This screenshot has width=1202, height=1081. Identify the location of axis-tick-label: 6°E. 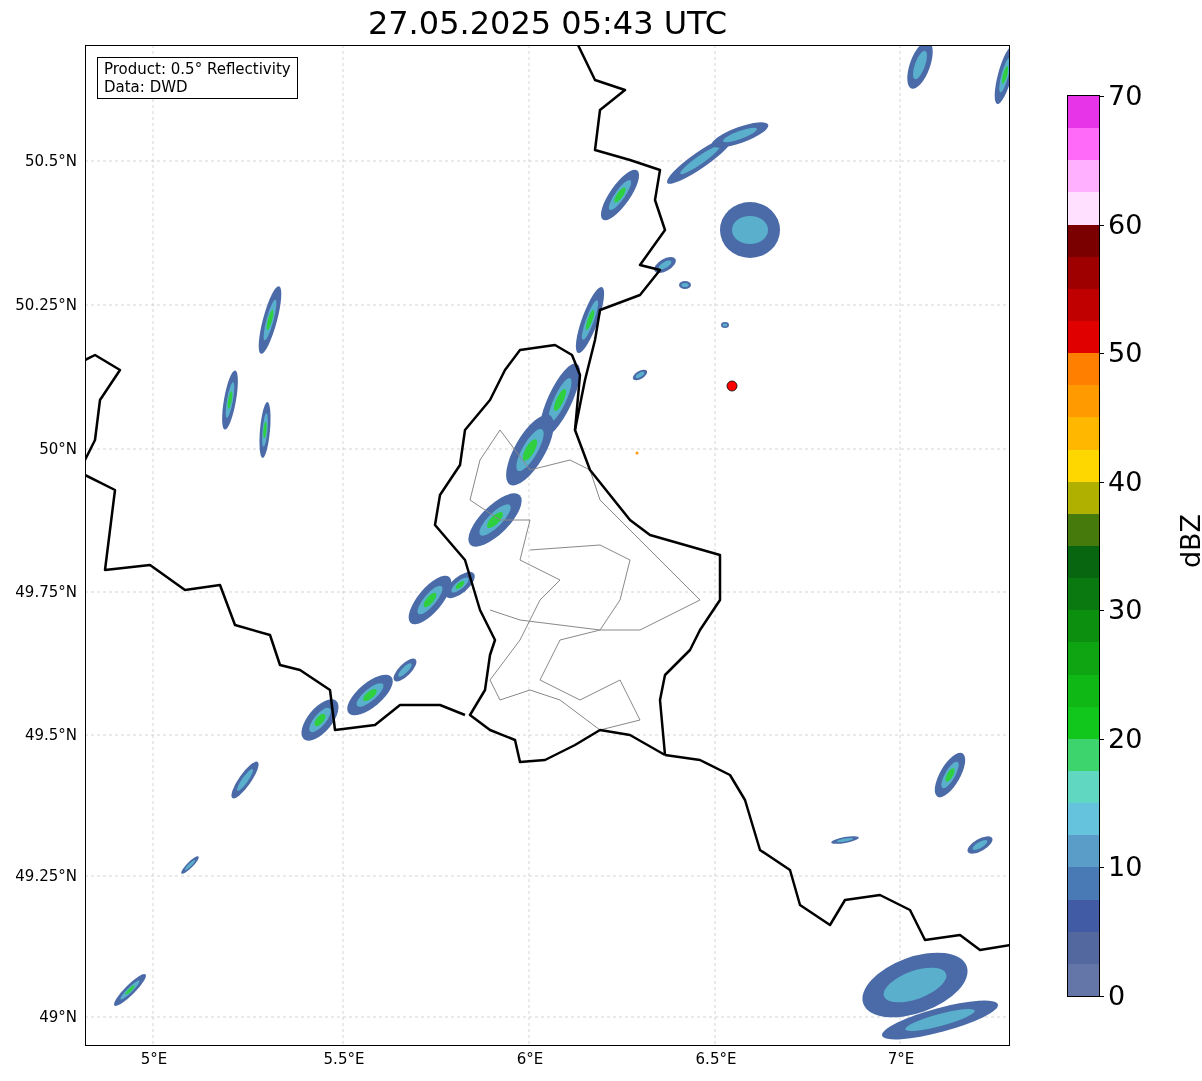
(530, 1059).